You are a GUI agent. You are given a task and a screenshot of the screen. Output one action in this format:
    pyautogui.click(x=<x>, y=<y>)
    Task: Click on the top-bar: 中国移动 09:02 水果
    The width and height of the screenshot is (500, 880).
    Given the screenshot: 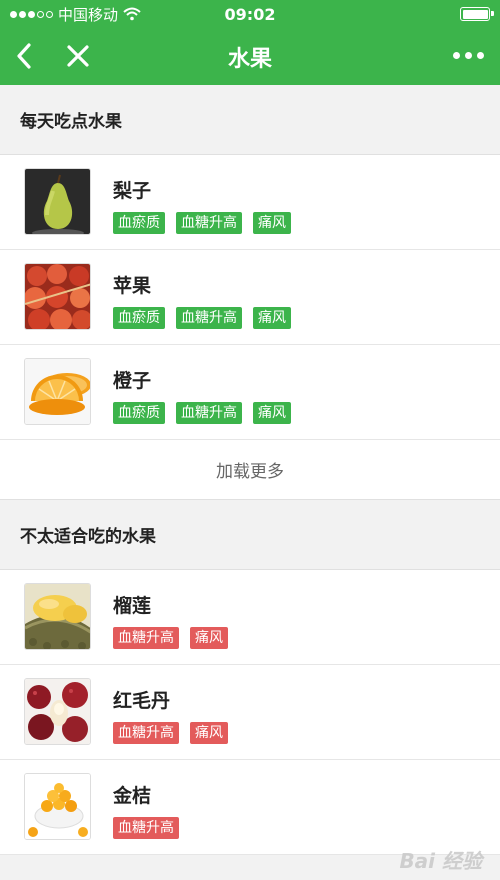 What is the action you would take?
    pyautogui.click(x=250, y=42)
    